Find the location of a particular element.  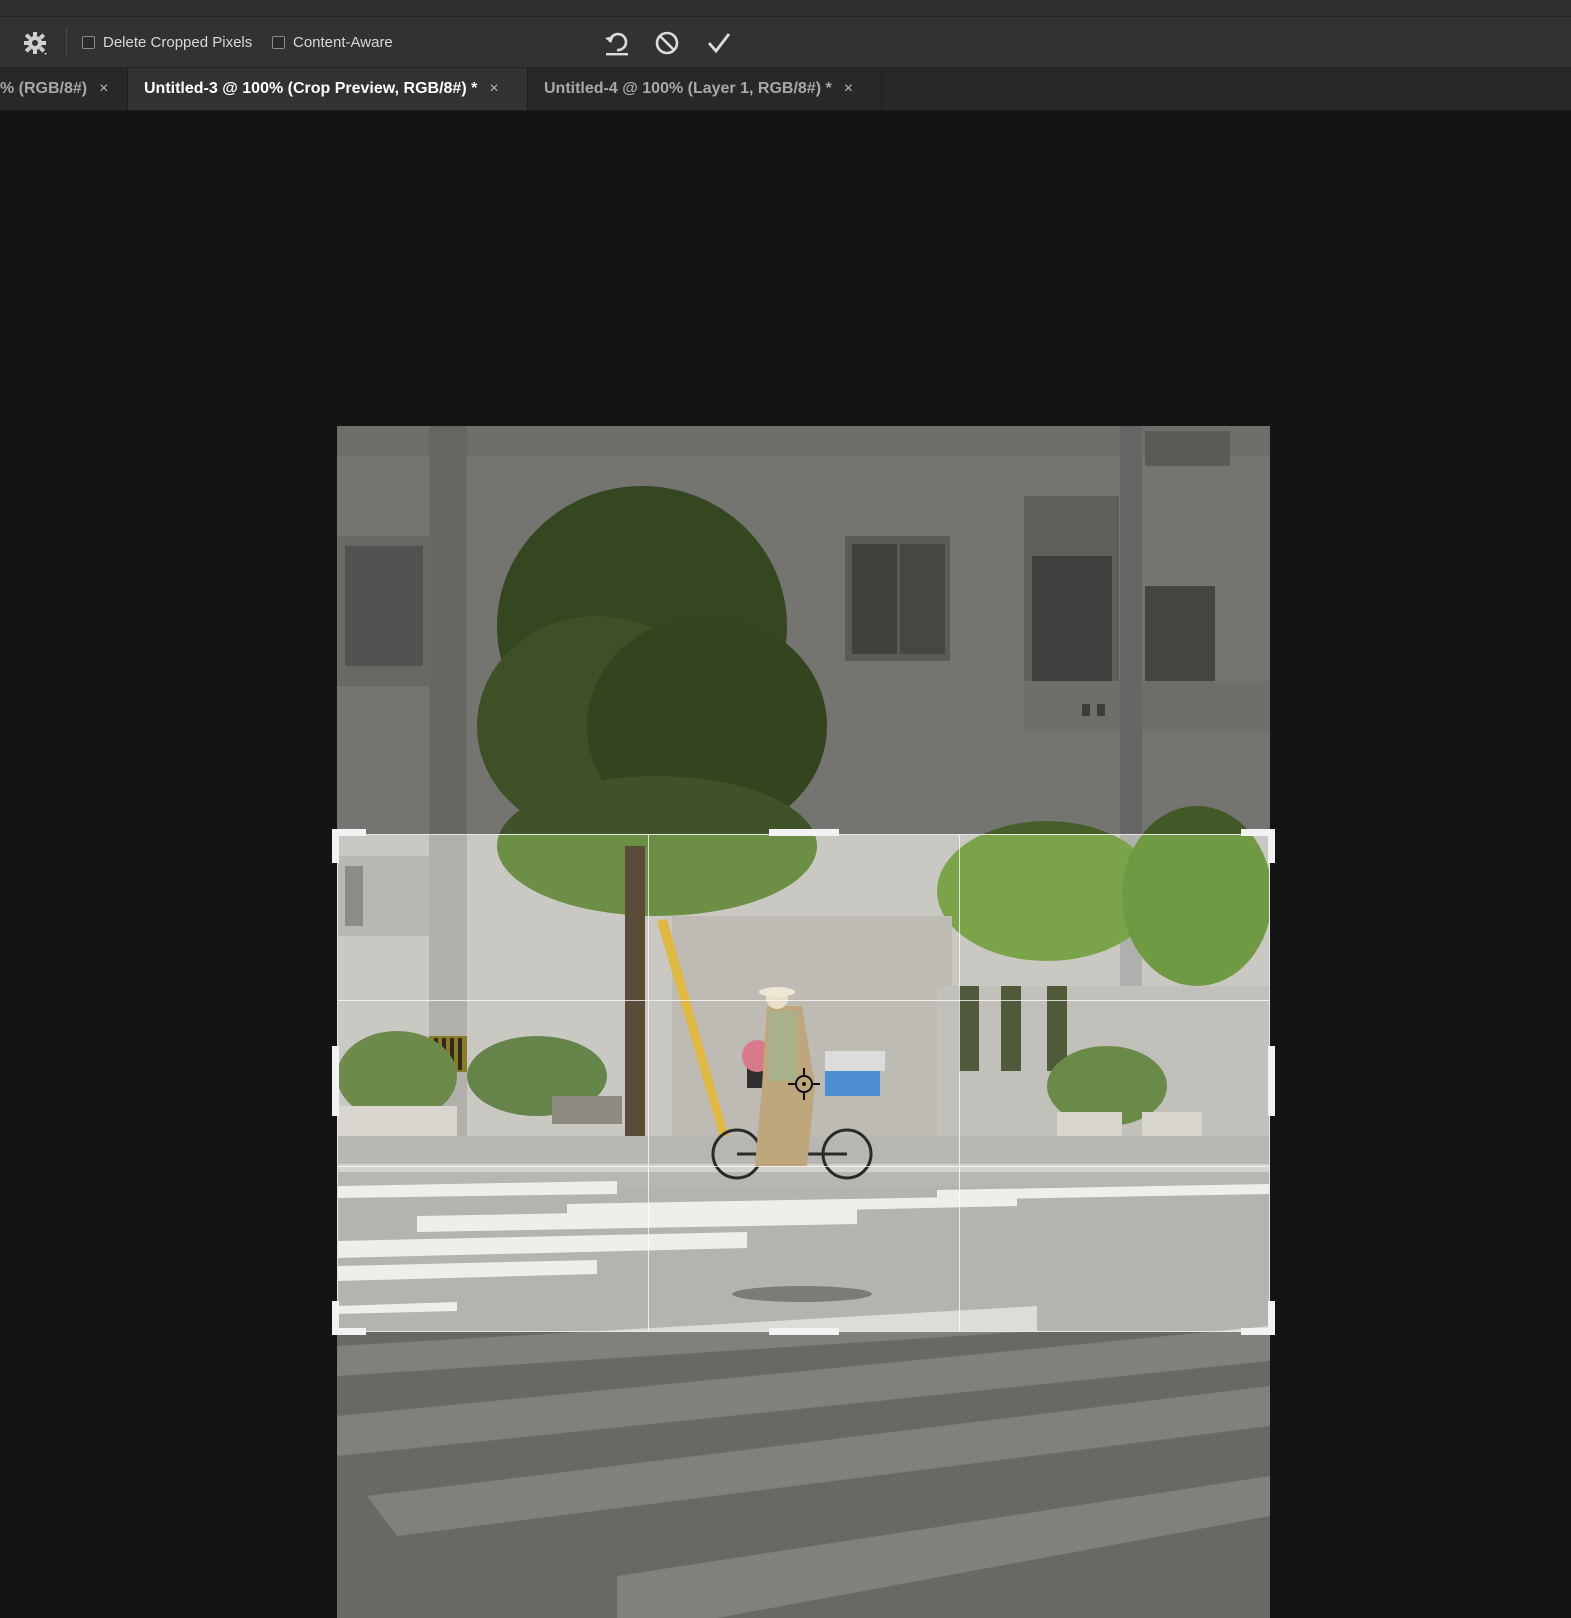

crop-shield-top is located at coordinates (803, 630).